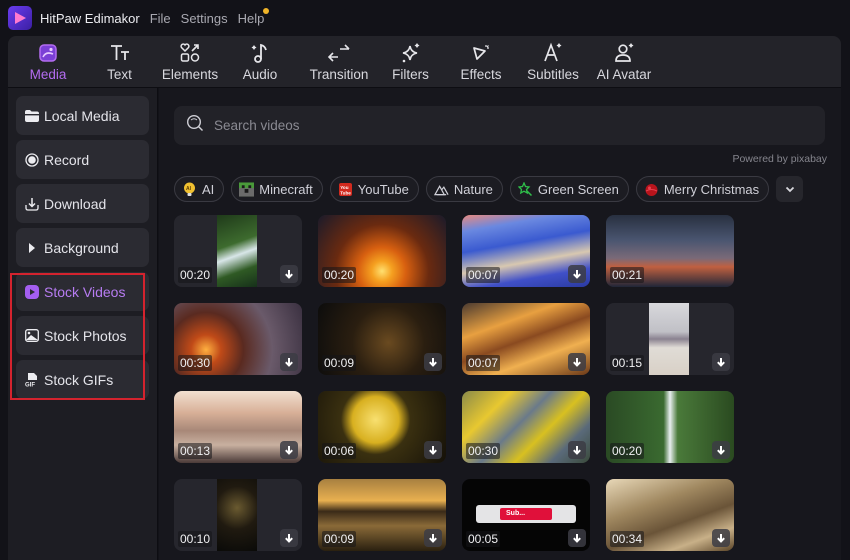  I want to click on scrollbar-track, so click(845, 298).